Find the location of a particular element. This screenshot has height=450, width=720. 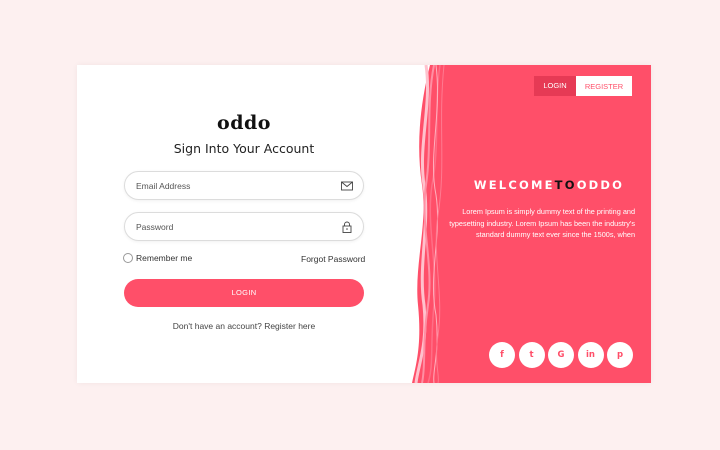

forgot-password-link: Forgot Password is located at coordinates (333, 259).